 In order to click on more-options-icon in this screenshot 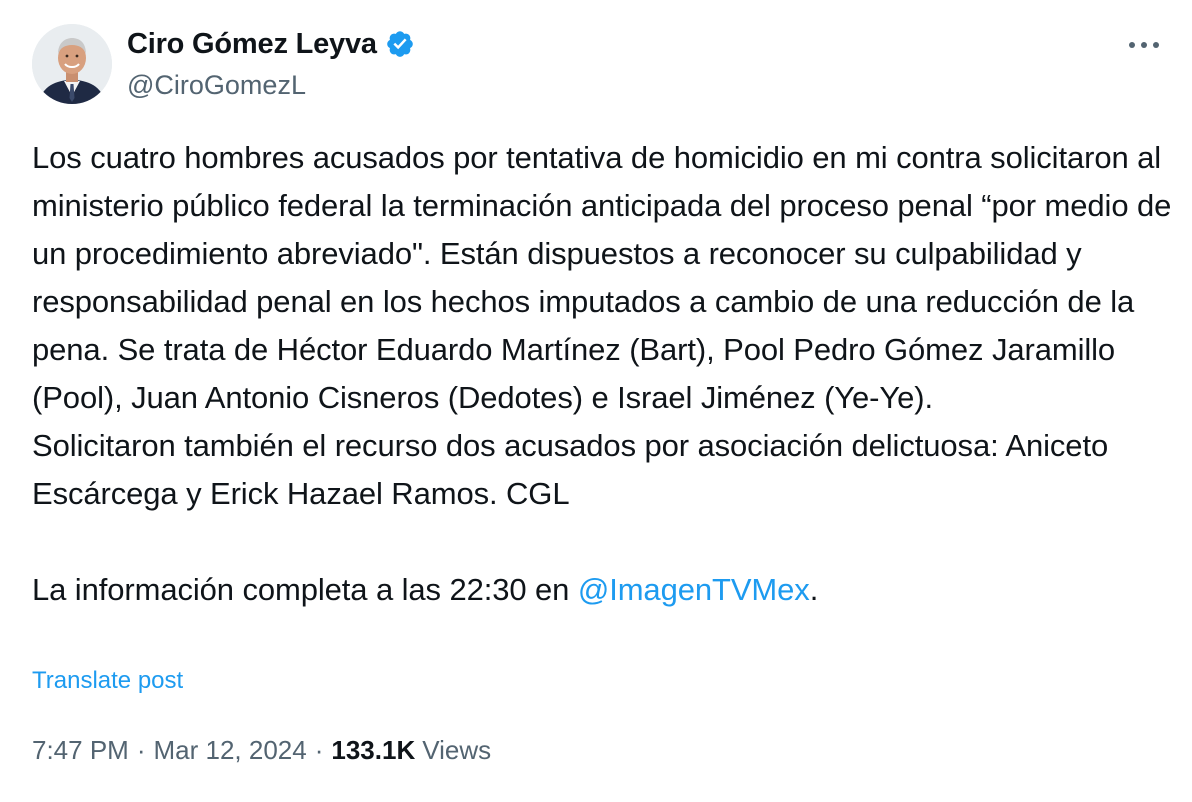, I will do `click(1144, 45)`.